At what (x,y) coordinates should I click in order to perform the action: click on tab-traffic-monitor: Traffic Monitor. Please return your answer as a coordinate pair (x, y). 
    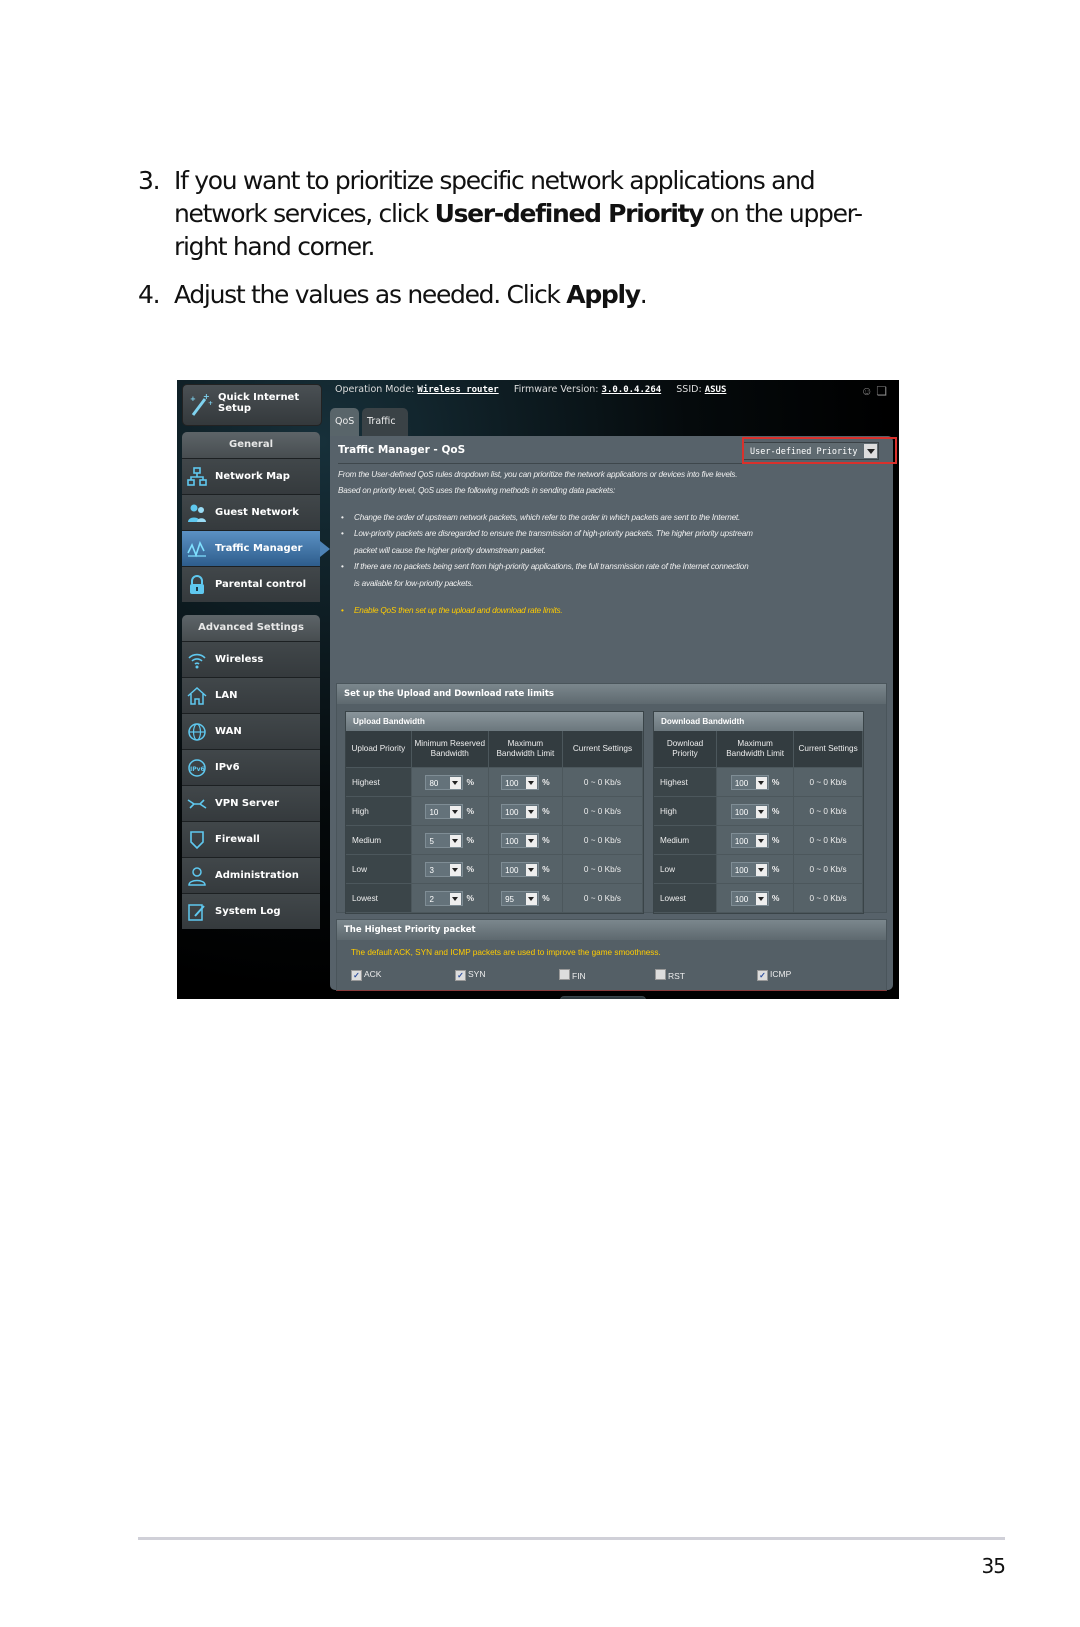
    Looking at the image, I should click on (385, 431).